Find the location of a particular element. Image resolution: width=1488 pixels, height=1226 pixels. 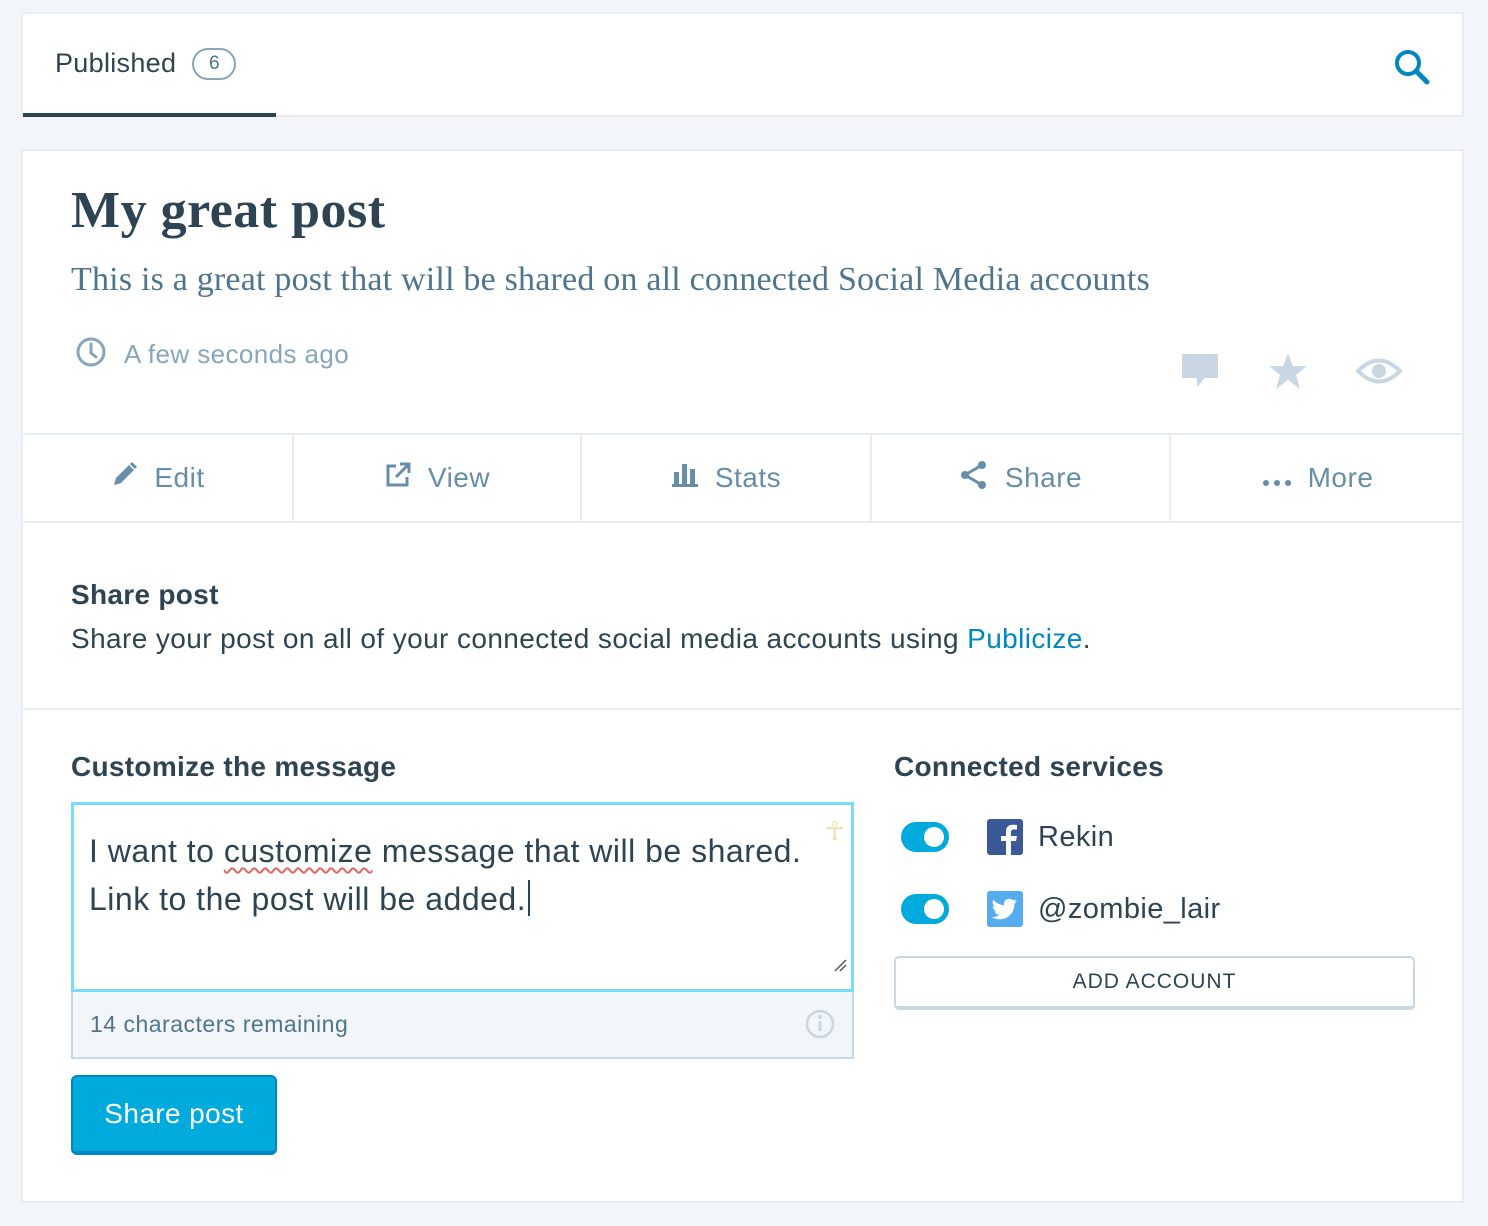

post-time: A few seconds ago is located at coordinates (212, 354).